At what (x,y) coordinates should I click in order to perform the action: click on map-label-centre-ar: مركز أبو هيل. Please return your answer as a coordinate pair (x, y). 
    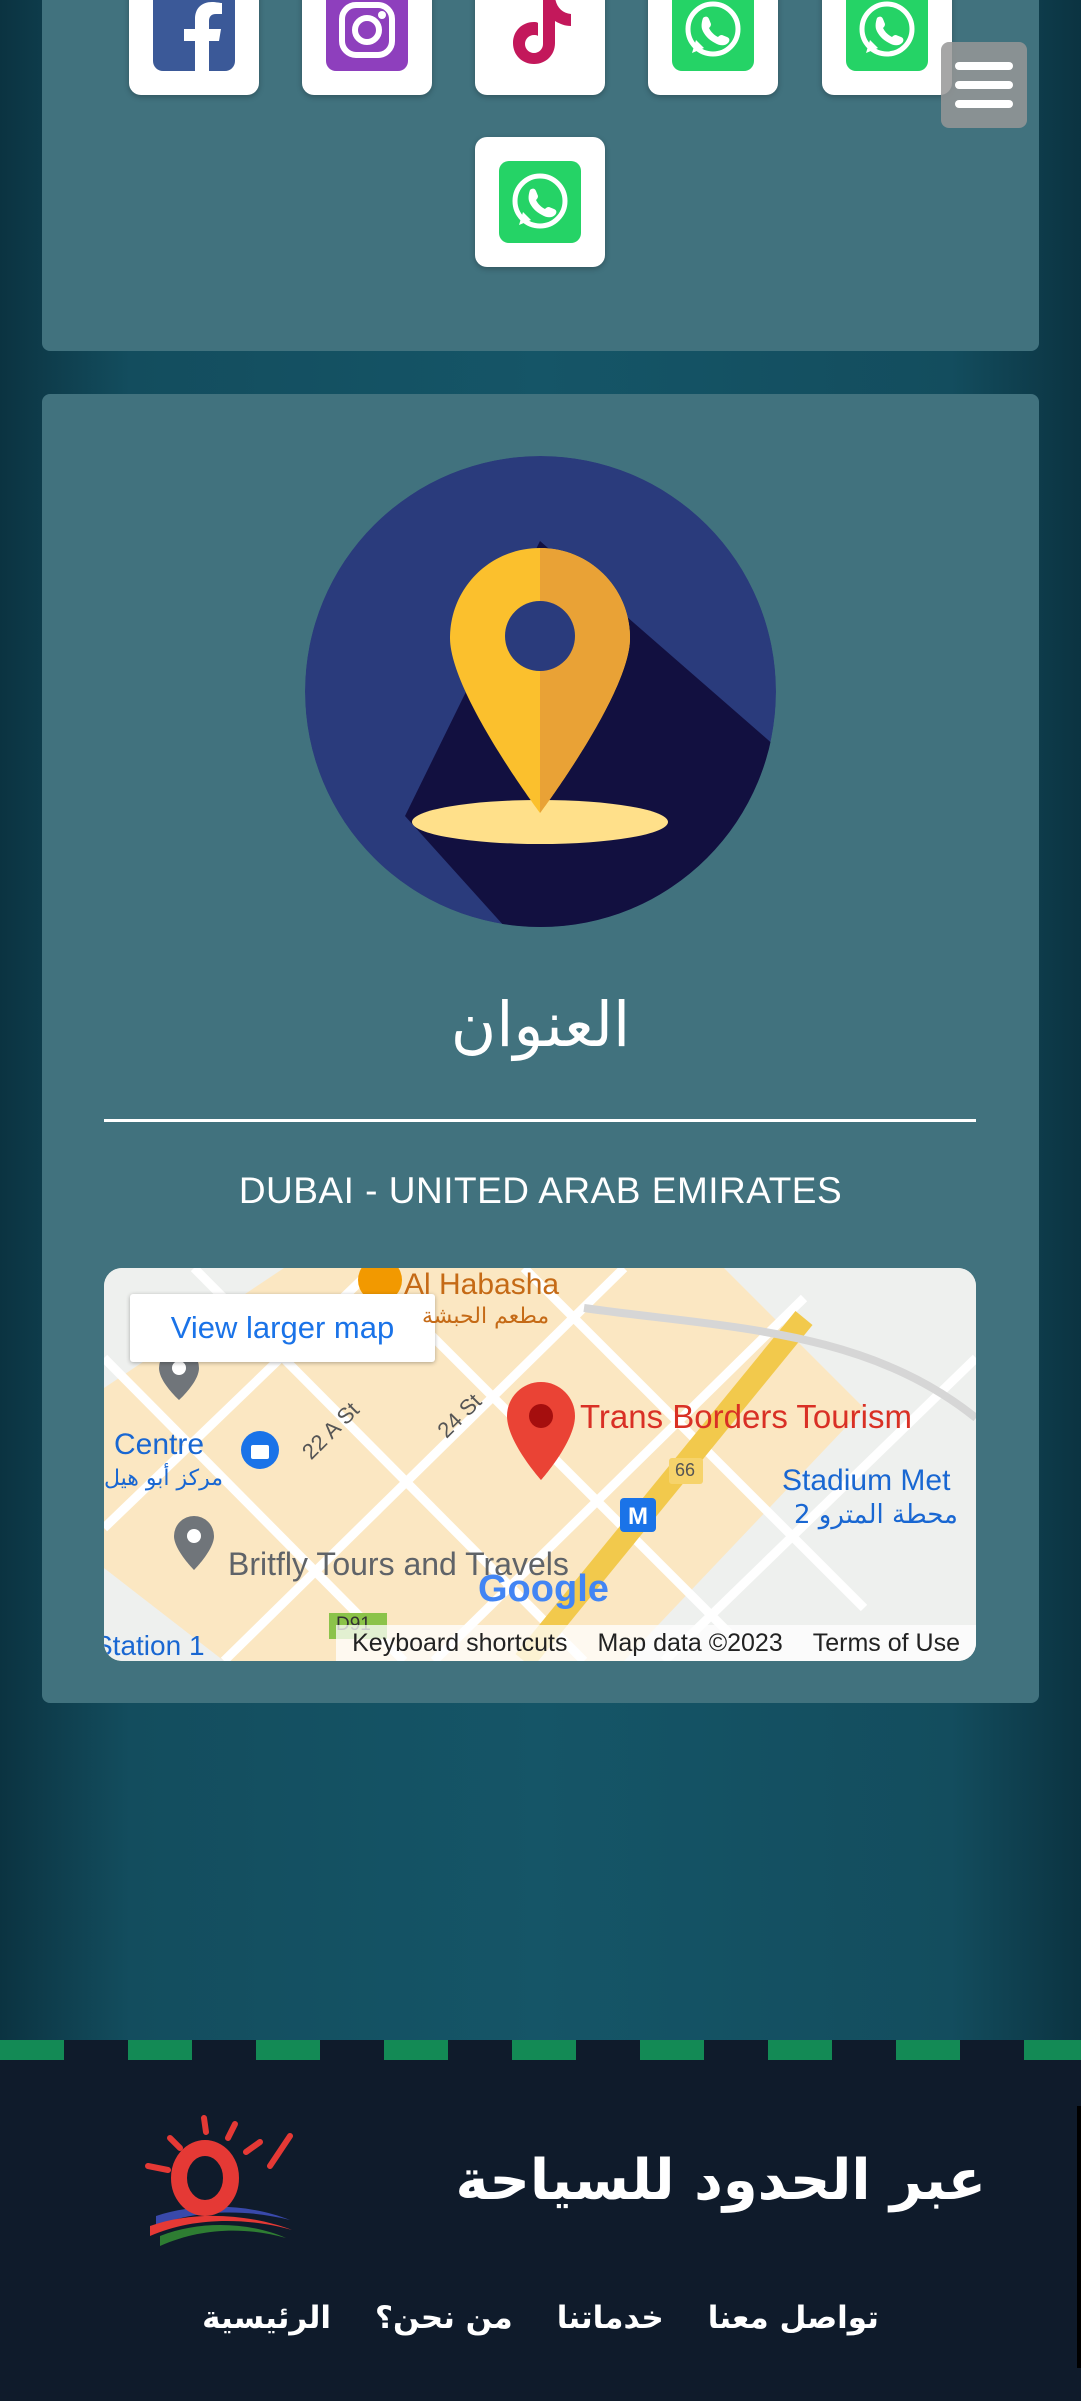
    Looking at the image, I should click on (164, 1478).